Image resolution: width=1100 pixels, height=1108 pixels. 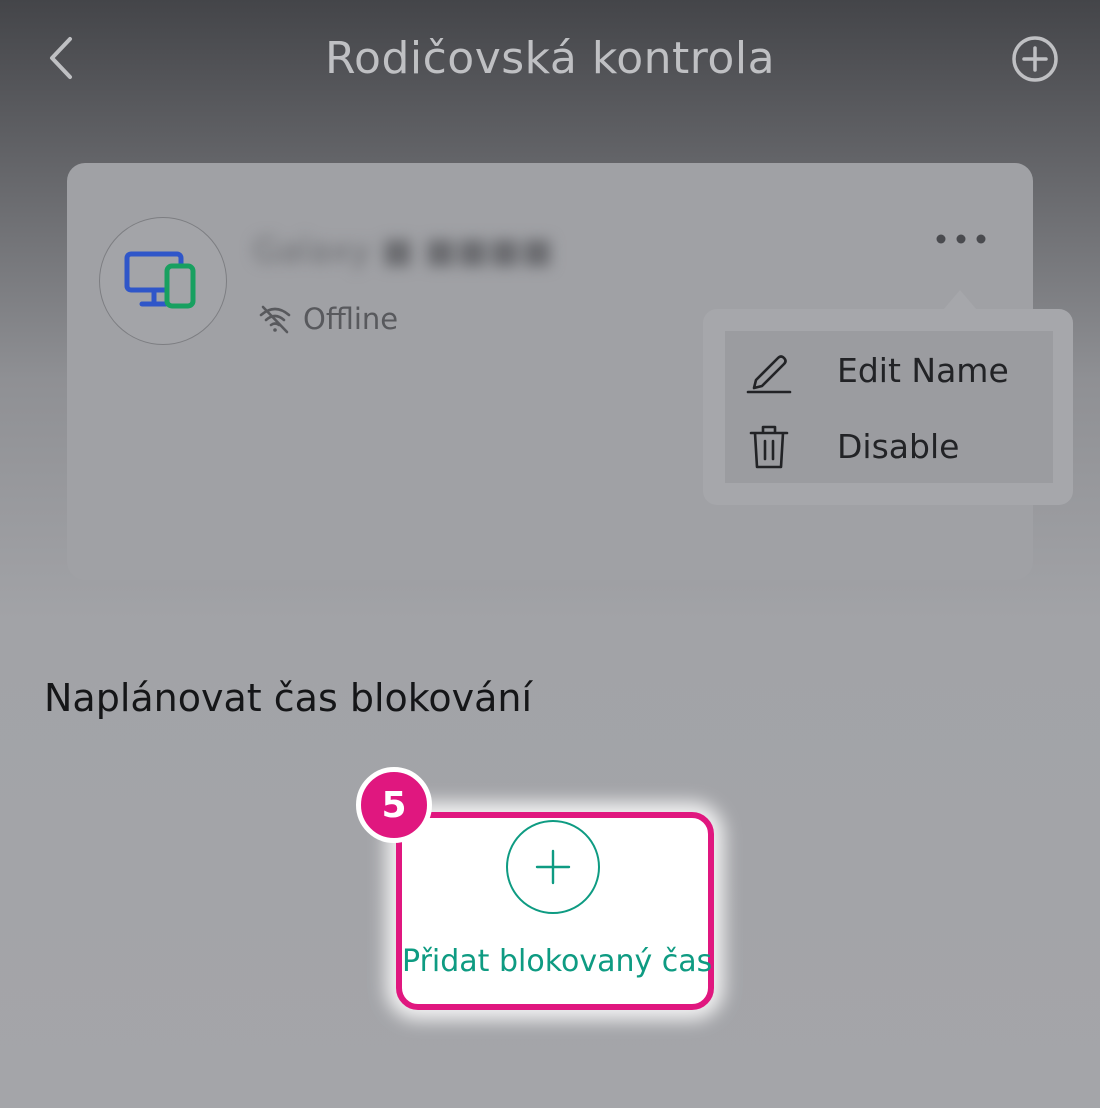 I want to click on wifi-off-icon, so click(x=275, y=319).